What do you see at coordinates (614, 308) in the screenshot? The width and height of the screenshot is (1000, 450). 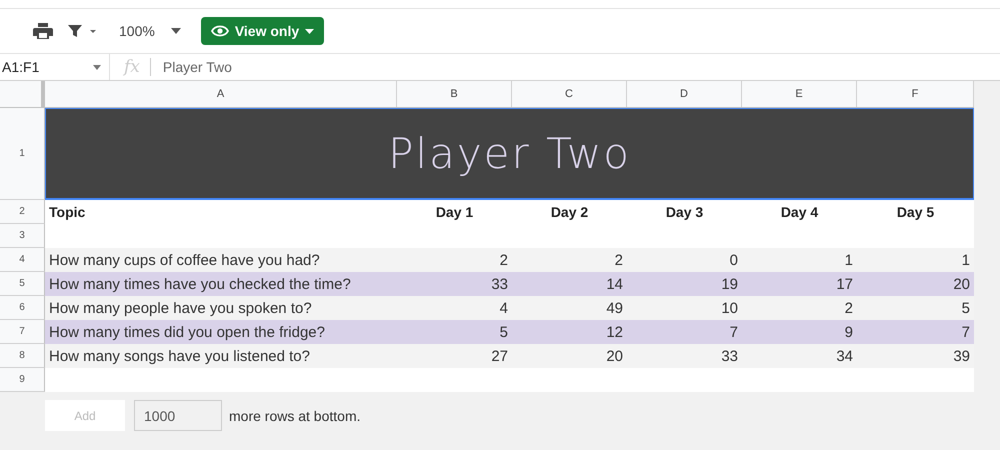 I see `table-cell-text: 49` at bounding box center [614, 308].